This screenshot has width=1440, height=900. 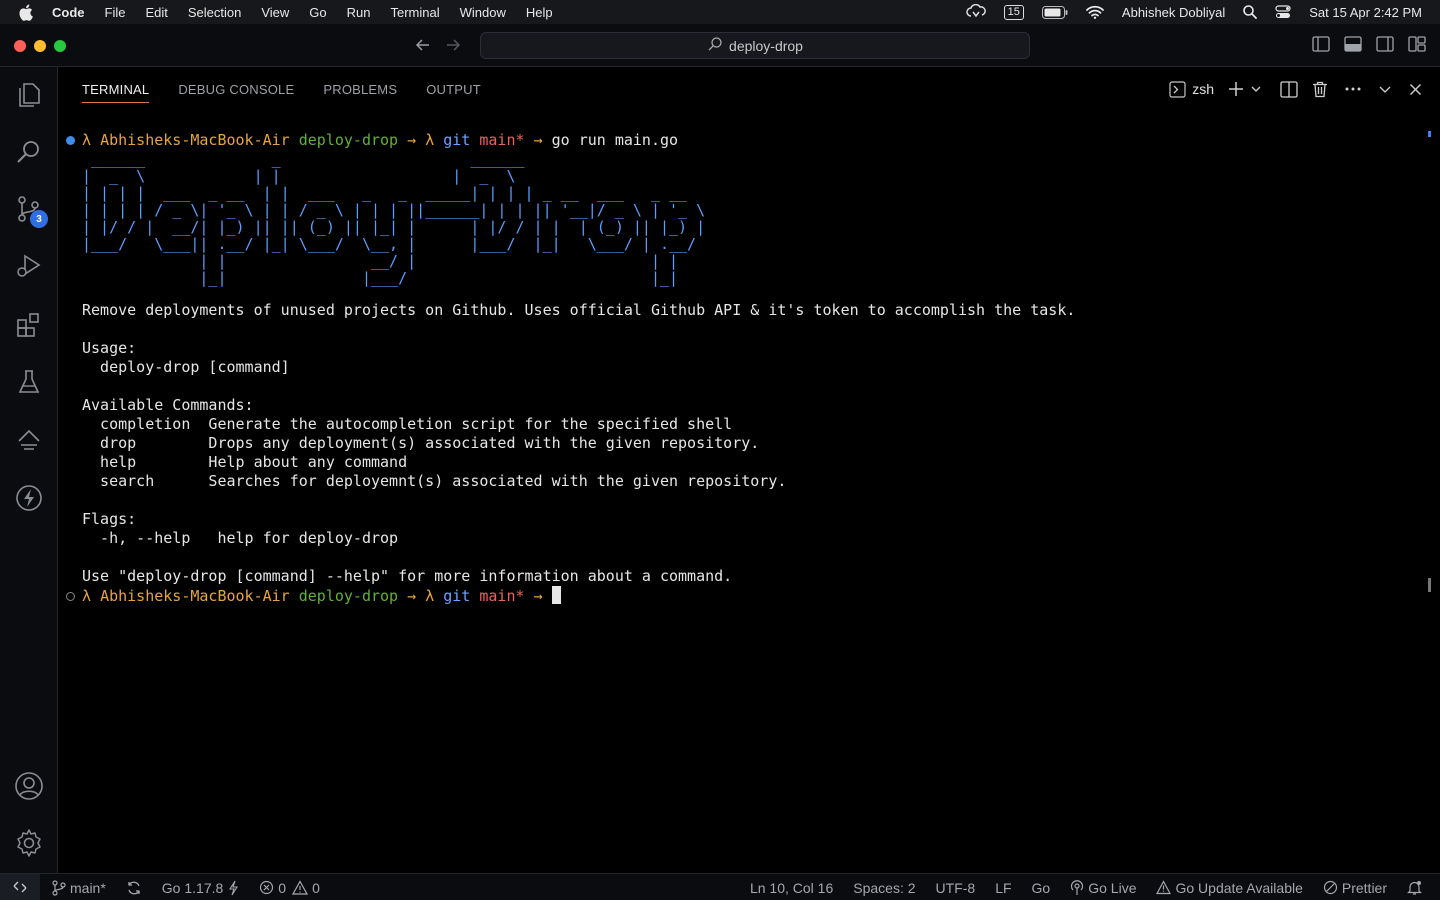 I want to click on go-live-button: Go Live, so click(x=1103, y=888).